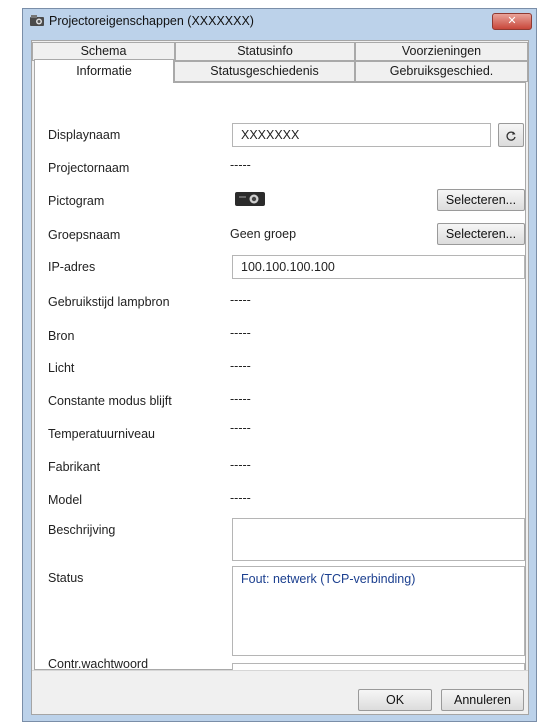 This screenshot has height=723, width=538. I want to click on source-value: -----, so click(240, 333).